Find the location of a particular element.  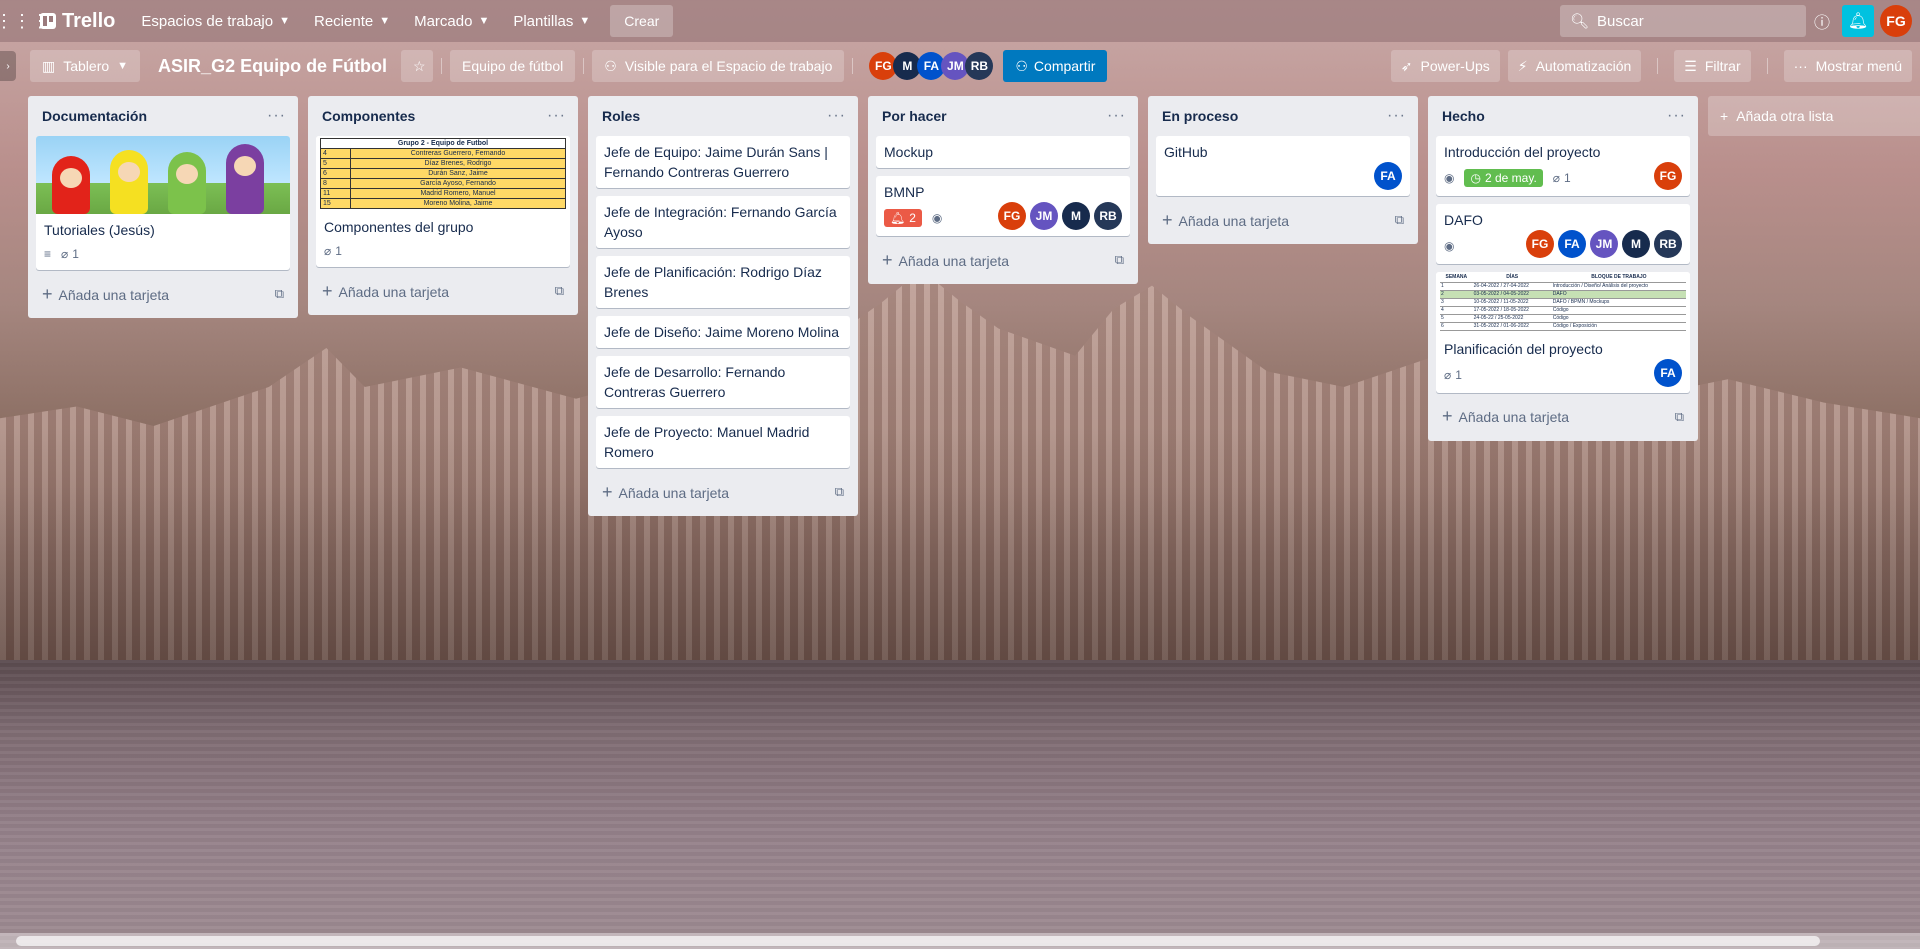

list-title: Documentación is located at coordinates (94, 116).